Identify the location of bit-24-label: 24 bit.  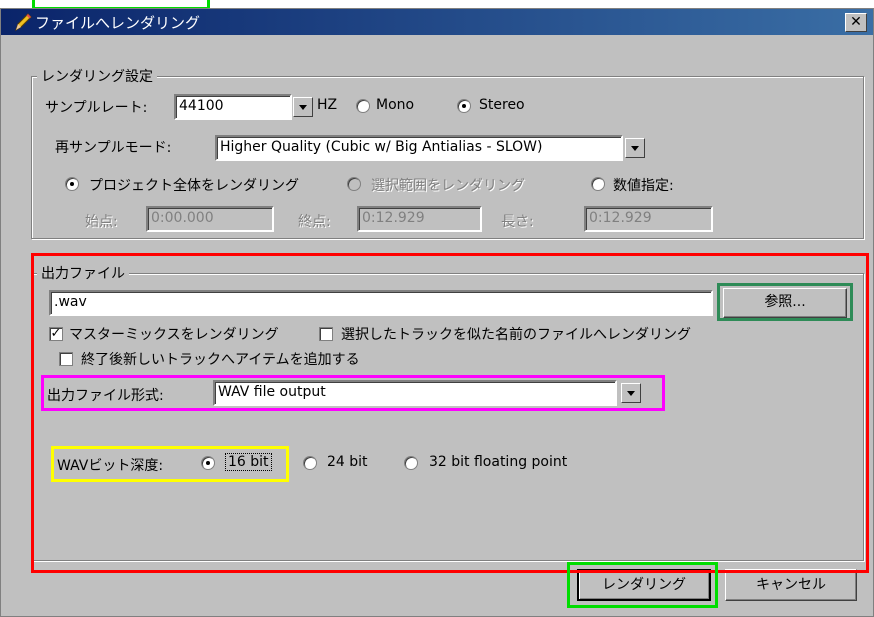
(347, 462).